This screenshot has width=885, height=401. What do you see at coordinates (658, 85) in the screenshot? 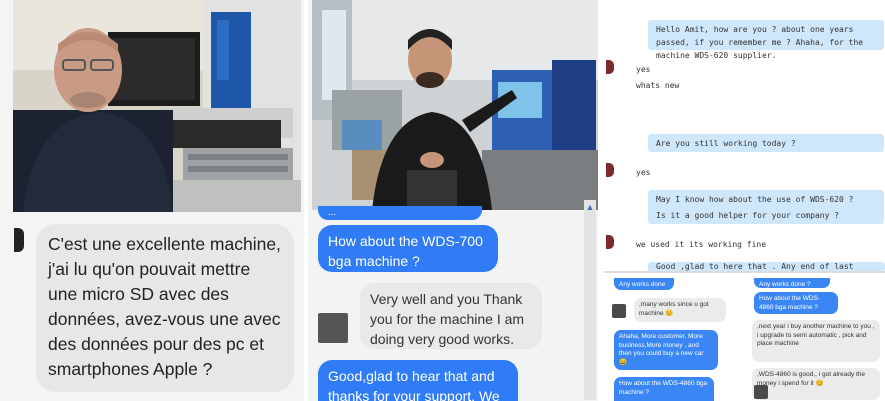
I see `message-text: whats new` at bounding box center [658, 85].